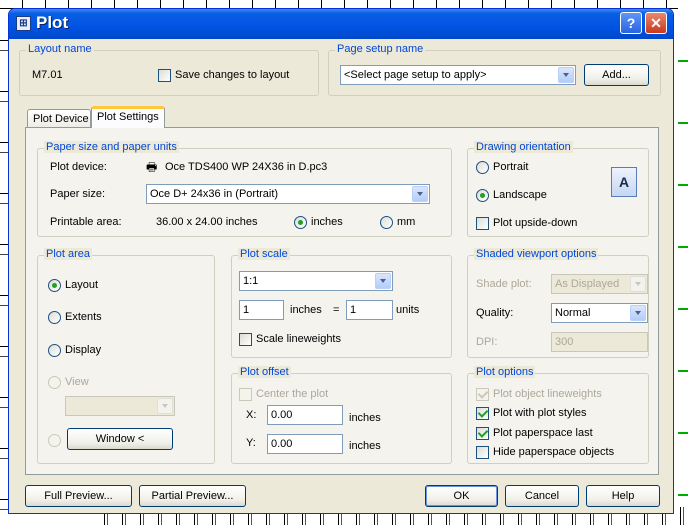  What do you see at coordinates (54, 382) in the screenshot?
I see `plot-area-view-radio` at bounding box center [54, 382].